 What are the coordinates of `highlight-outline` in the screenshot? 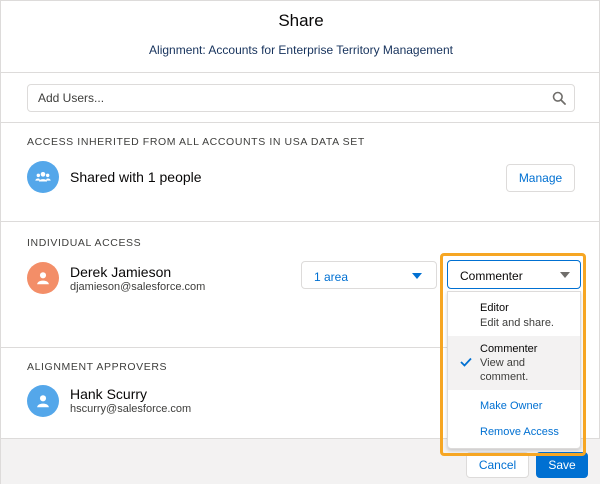 It's located at (513, 354).